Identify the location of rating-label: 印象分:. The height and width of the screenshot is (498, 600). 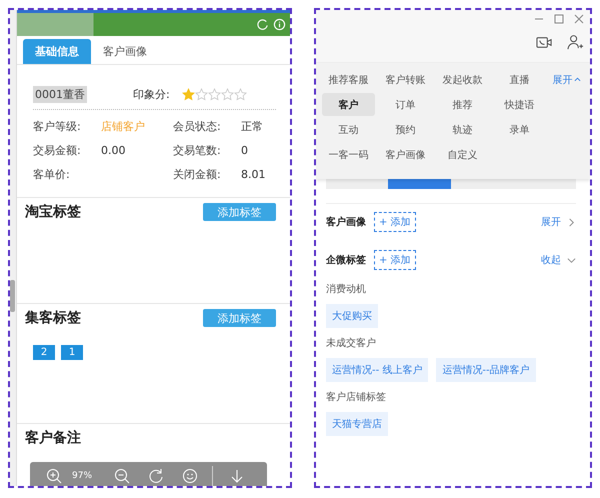
(151, 94).